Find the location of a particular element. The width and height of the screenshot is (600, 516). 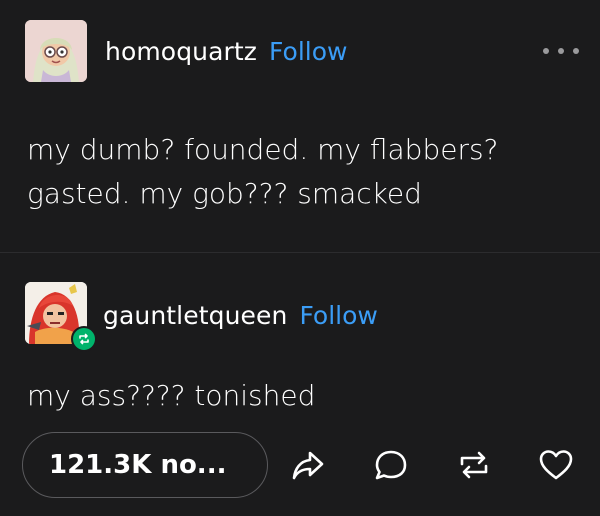

reblog-icon is located at coordinates (474, 465).